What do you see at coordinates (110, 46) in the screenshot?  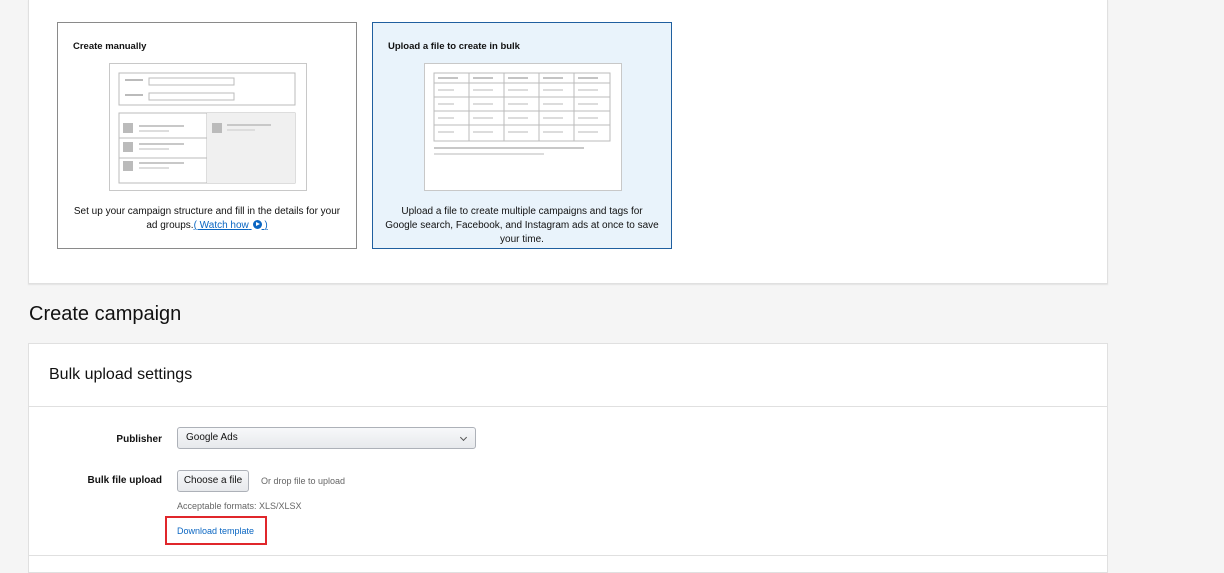 I see `create-manually-title: Create manually` at bounding box center [110, 46].